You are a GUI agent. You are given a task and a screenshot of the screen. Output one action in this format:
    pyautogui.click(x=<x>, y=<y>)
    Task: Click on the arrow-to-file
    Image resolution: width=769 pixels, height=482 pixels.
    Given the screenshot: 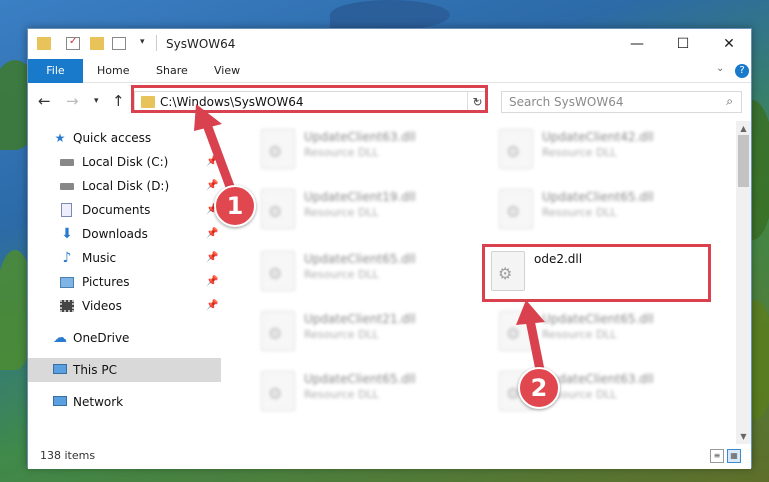 What is the action you would take?
    pyautogui.click(x=530, y=337)
    